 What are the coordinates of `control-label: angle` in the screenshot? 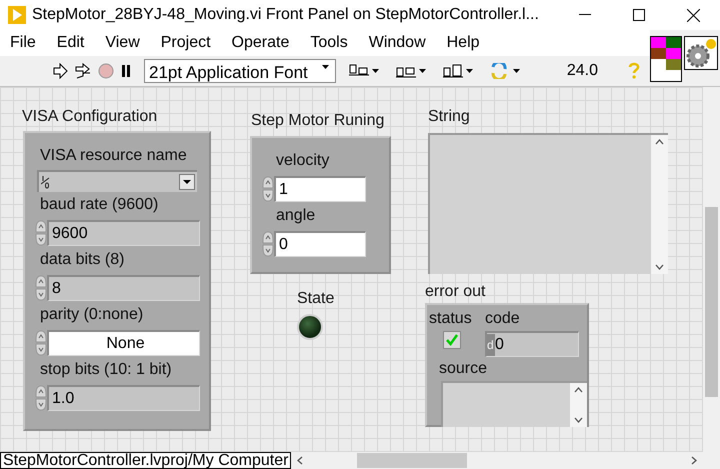 It's located at (296, 216).